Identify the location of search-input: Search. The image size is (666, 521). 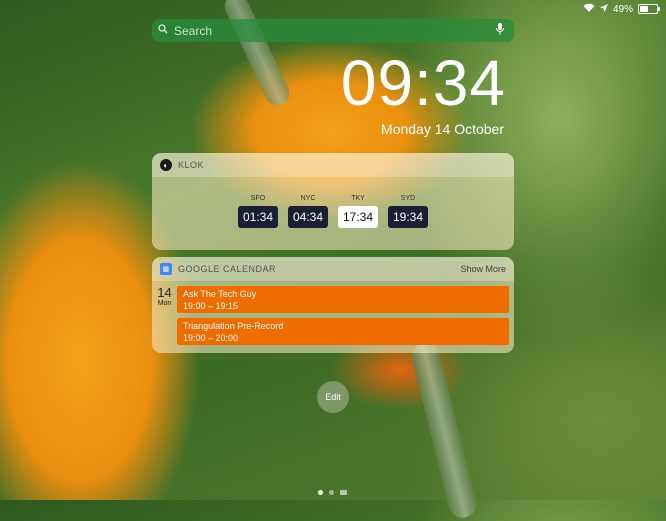
(333, 31).